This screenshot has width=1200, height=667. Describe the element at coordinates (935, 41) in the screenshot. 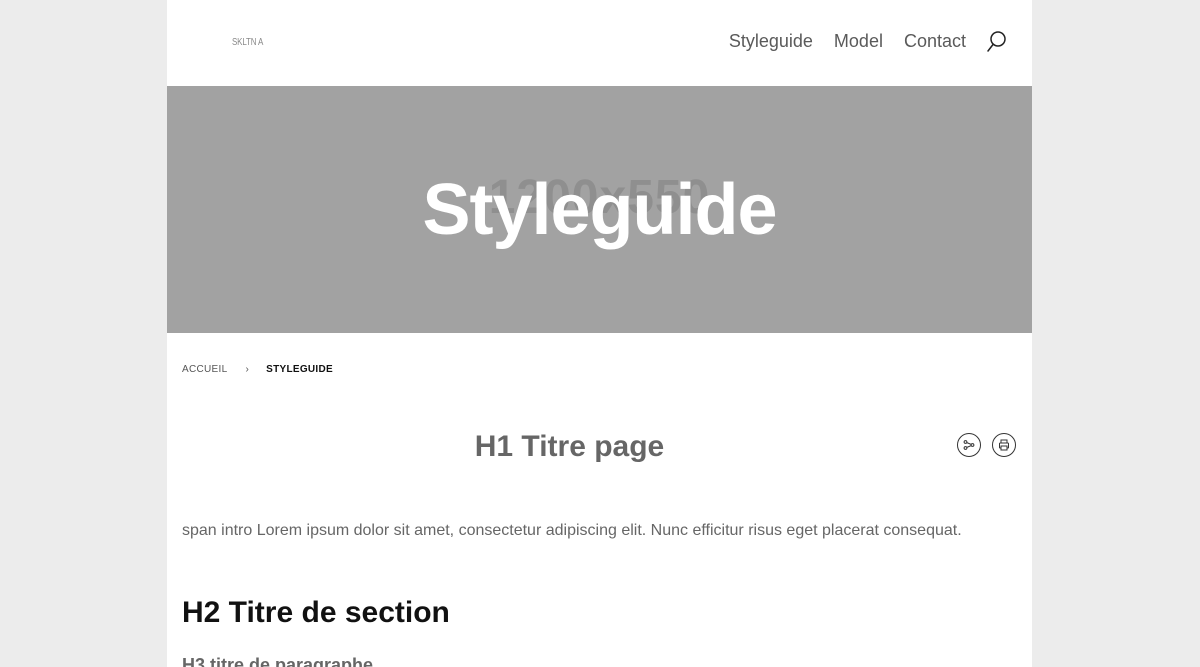

I see `nav-link-contact: Contact` at that location.